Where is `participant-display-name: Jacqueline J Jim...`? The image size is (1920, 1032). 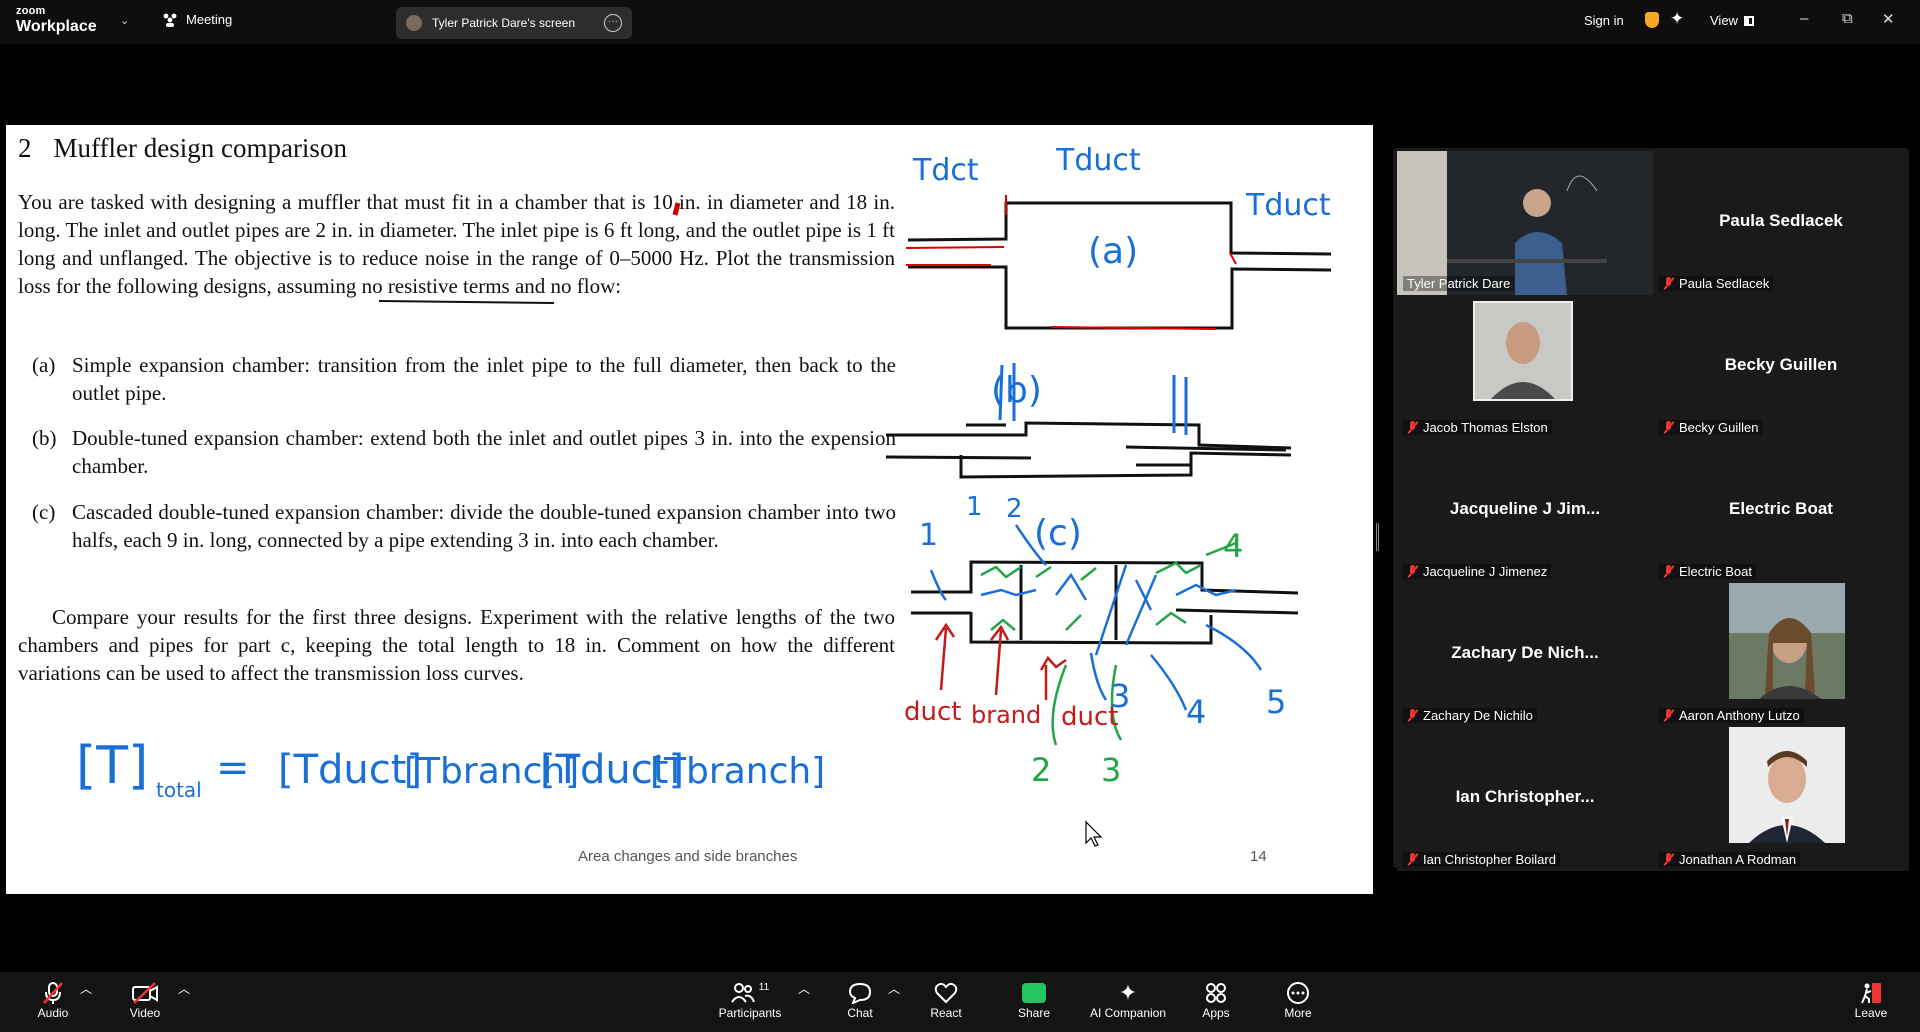 participant-display-name: Jacqueline J Jim... is located at coordinates (1525, 508).